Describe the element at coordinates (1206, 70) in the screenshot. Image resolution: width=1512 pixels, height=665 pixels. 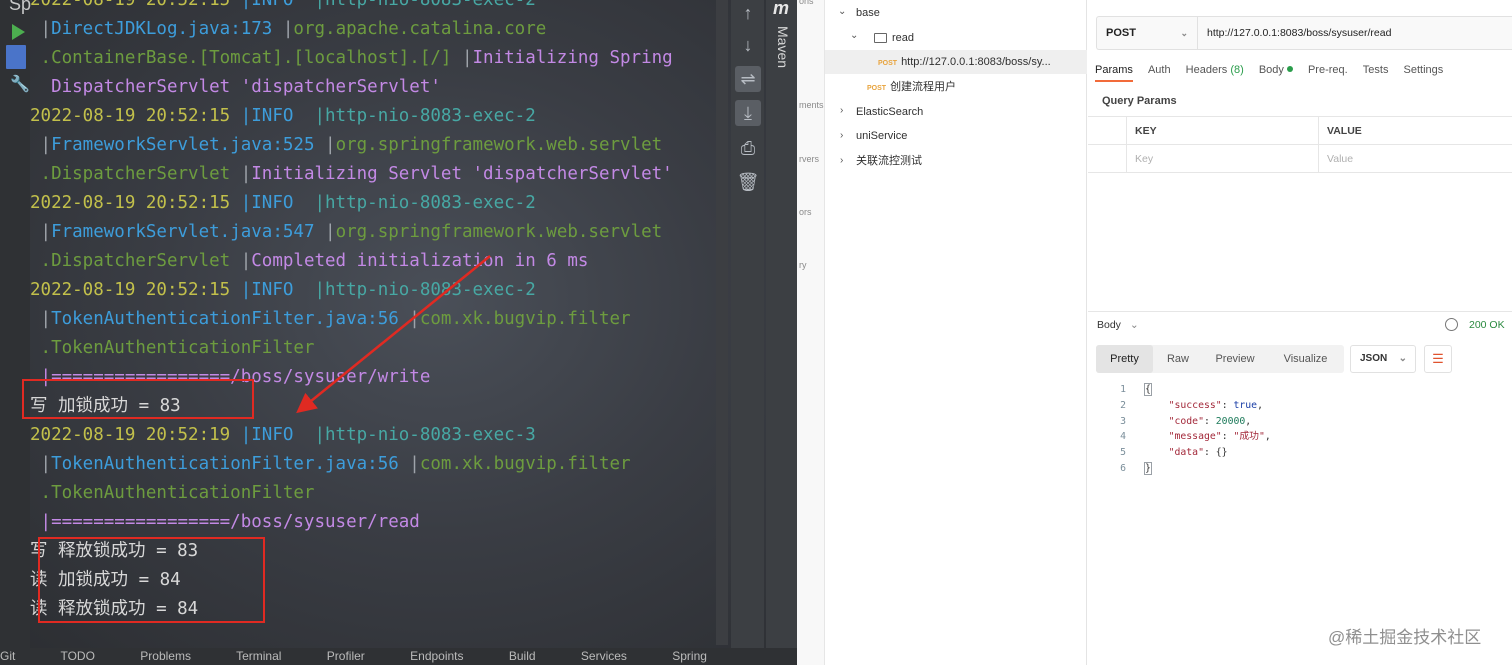
I see `tab-headers-label: Headers` at that location.